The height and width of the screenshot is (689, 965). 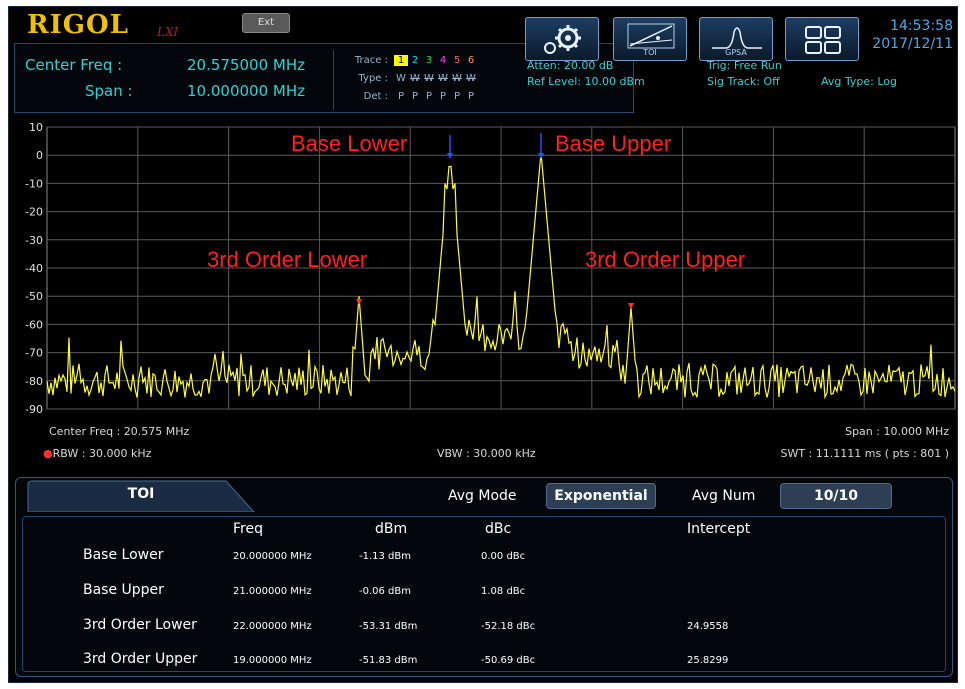 What do you see at coordinates (743, 81) in the screenshot?
I see `sig-track-status: Sig Track: Off` at bounding box center [743, 81].